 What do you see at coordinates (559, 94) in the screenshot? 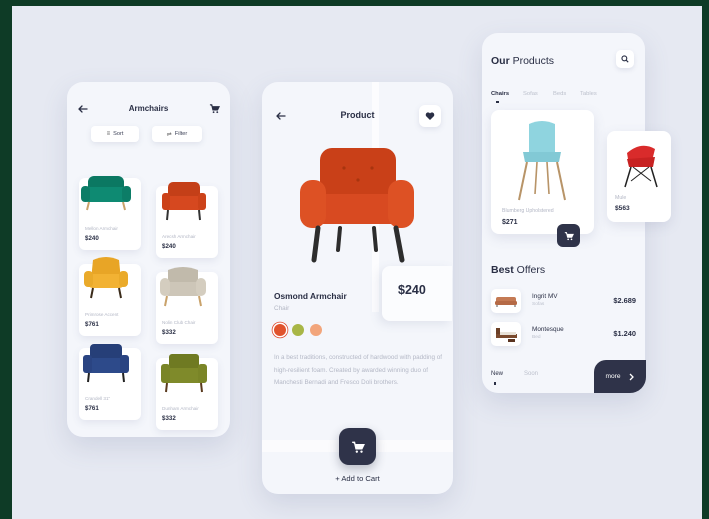
I see `tab-beds: Beds` at bounding box center [559, 94].